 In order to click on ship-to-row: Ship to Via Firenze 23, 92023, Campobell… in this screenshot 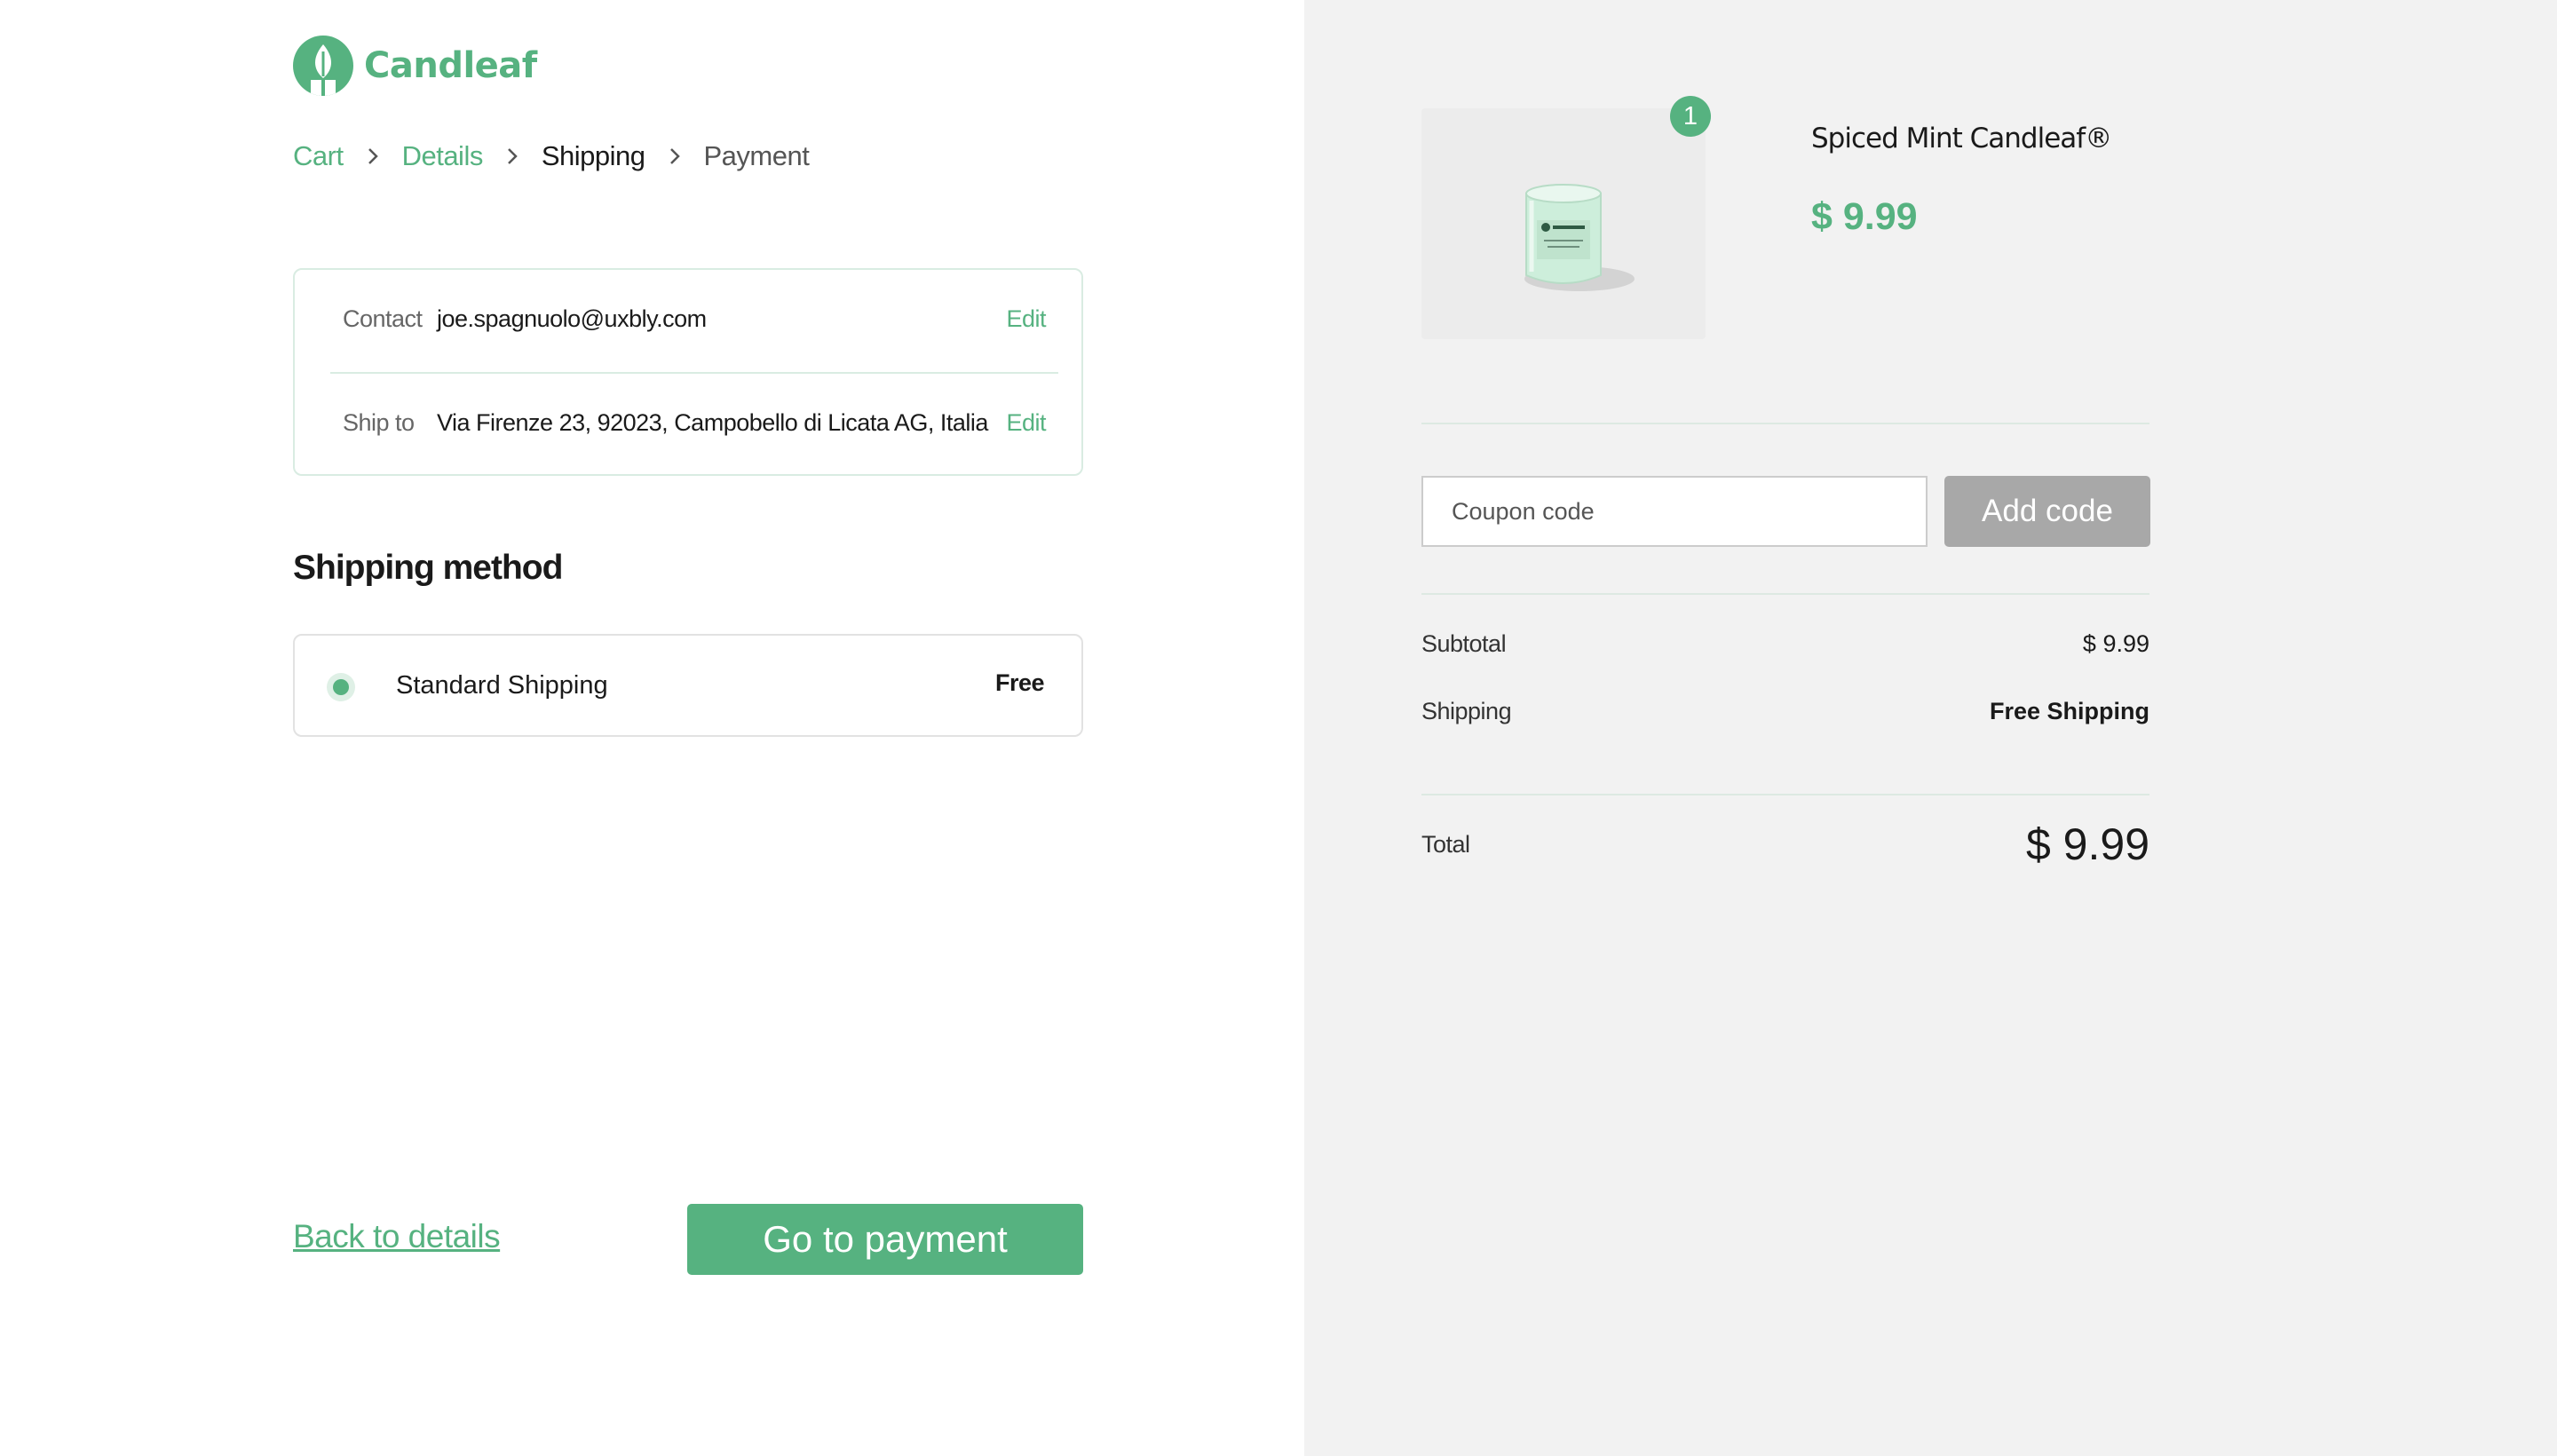, I will do `click(694, 423)`.